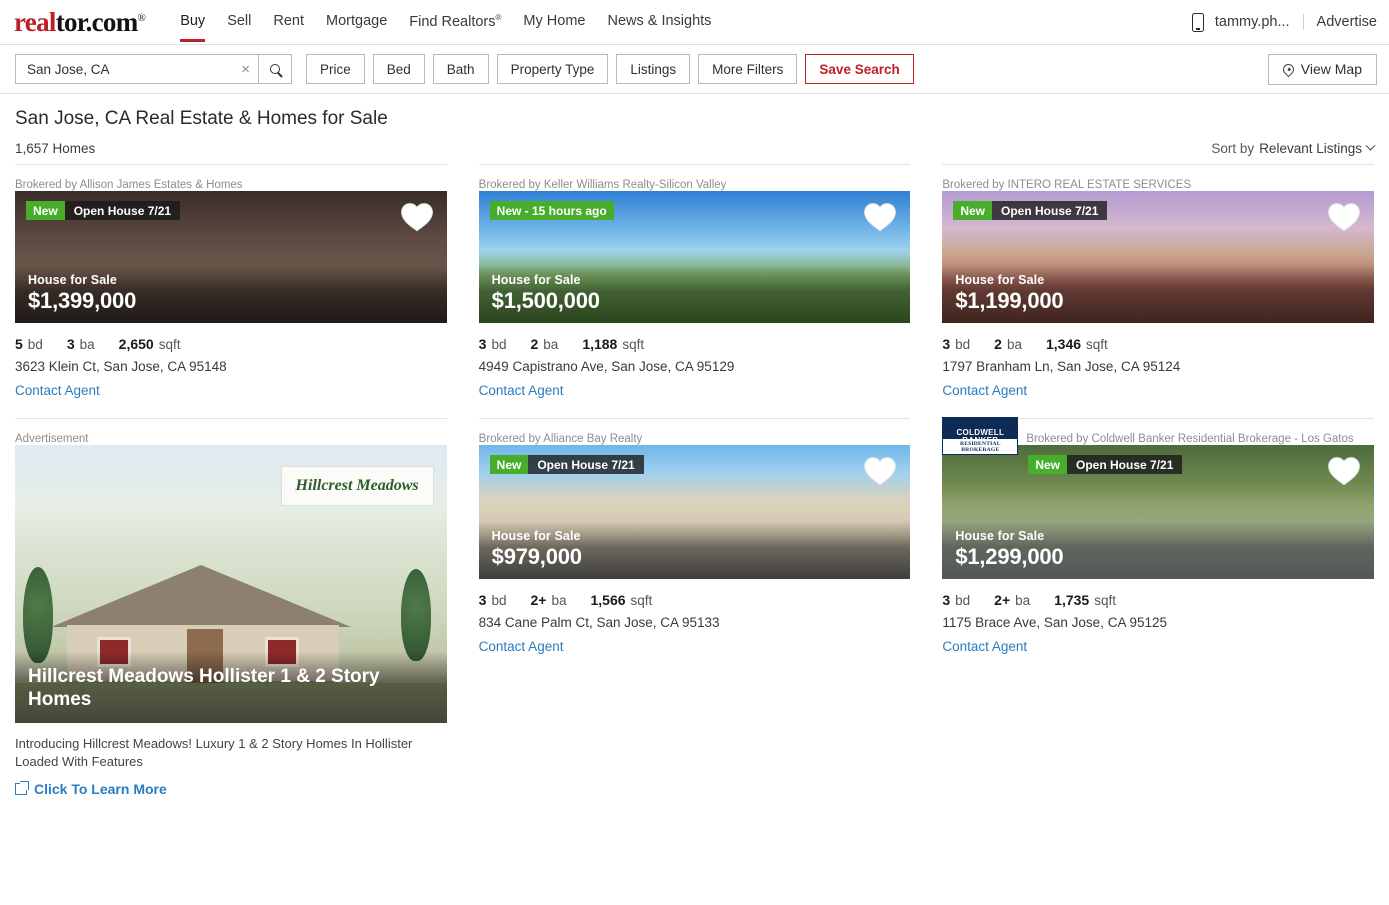 The image size is (1389, 905). What do you see at coordinates (97, 21) in the screenshot?
I see `logo-text-tor: tor.com` at bounding box center [97, 21].